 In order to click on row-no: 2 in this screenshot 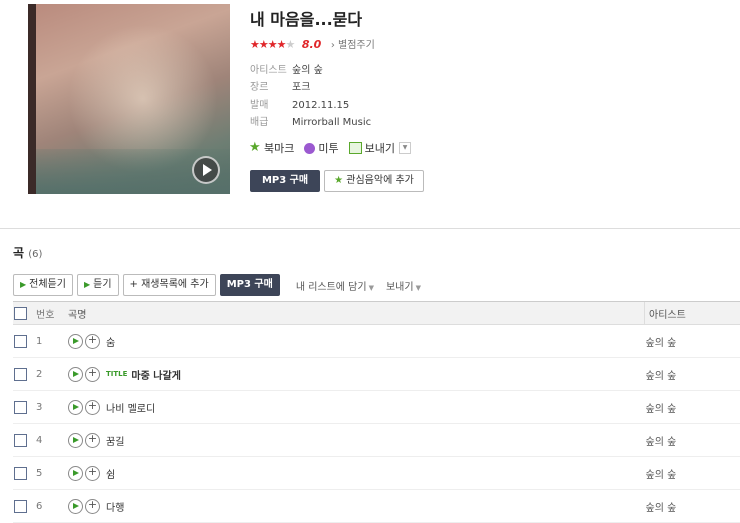, I will do `click(51, 374)`.